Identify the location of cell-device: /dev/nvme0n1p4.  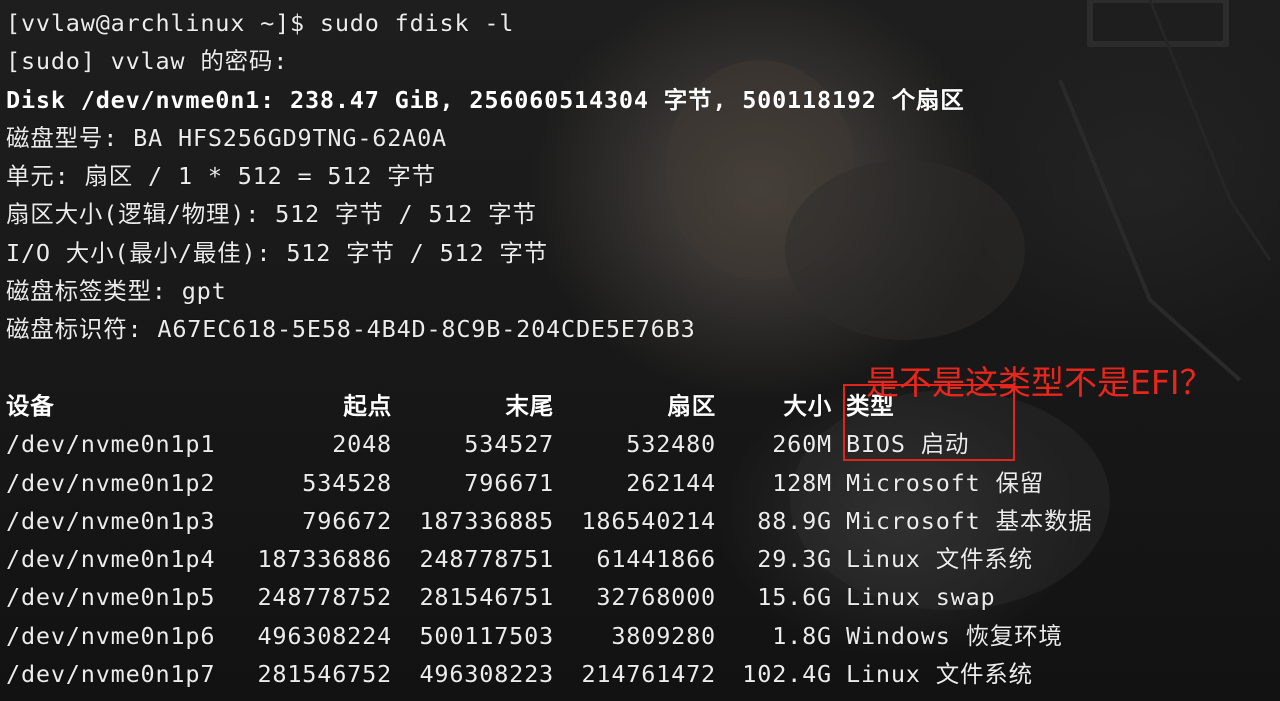
(111, 559).